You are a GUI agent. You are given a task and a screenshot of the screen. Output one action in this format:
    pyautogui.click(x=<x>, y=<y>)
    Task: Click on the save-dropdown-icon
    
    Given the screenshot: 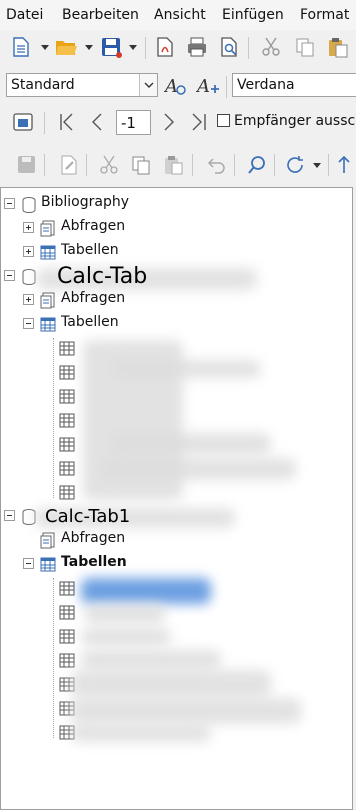 What is the action you would take?
    pyautogui.click(x=133, y=46)
    